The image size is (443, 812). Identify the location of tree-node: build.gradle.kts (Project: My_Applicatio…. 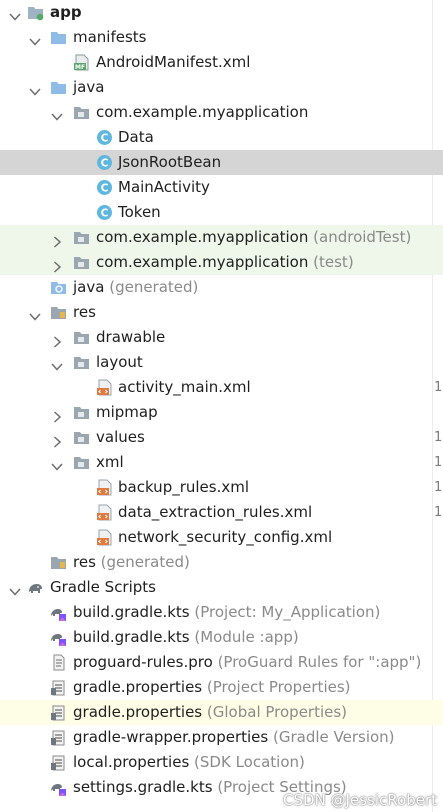
(221, 612).